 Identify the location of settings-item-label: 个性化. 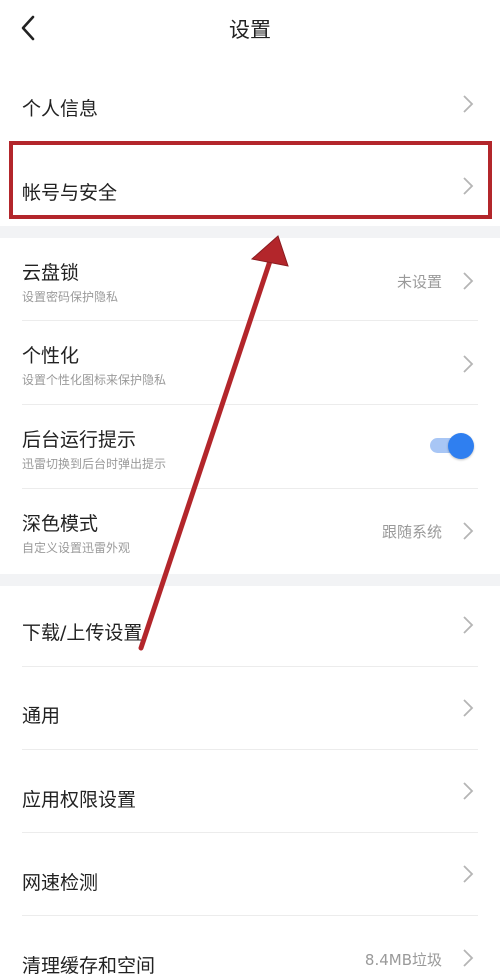
(51, 356).